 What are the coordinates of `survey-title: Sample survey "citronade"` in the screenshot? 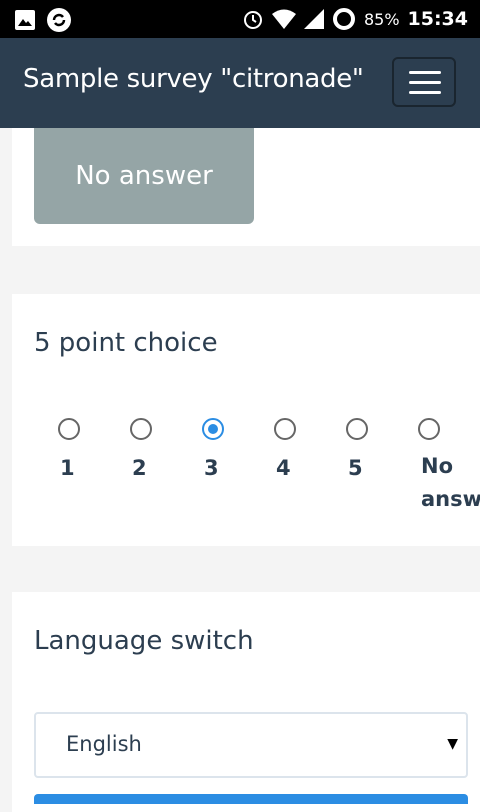 It's located at (193, 79).